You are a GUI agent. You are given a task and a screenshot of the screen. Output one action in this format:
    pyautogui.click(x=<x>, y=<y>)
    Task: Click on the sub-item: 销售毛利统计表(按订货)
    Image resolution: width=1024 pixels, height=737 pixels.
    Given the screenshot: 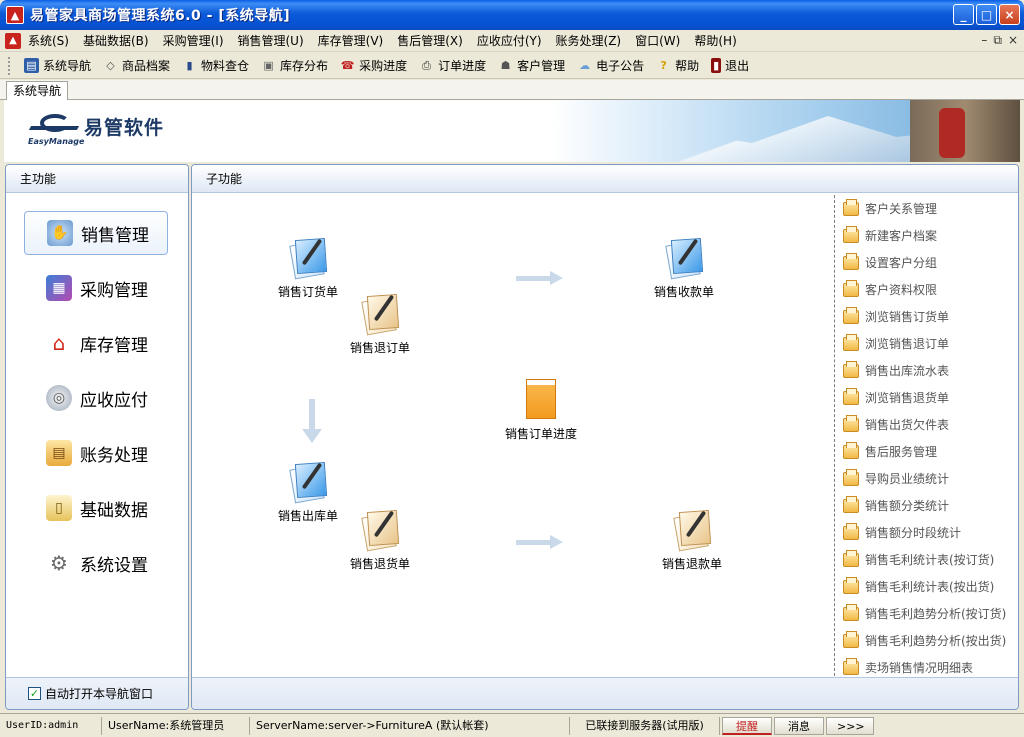 What is the action you would take?
    pyautogui.click(x=926, y=559)
    